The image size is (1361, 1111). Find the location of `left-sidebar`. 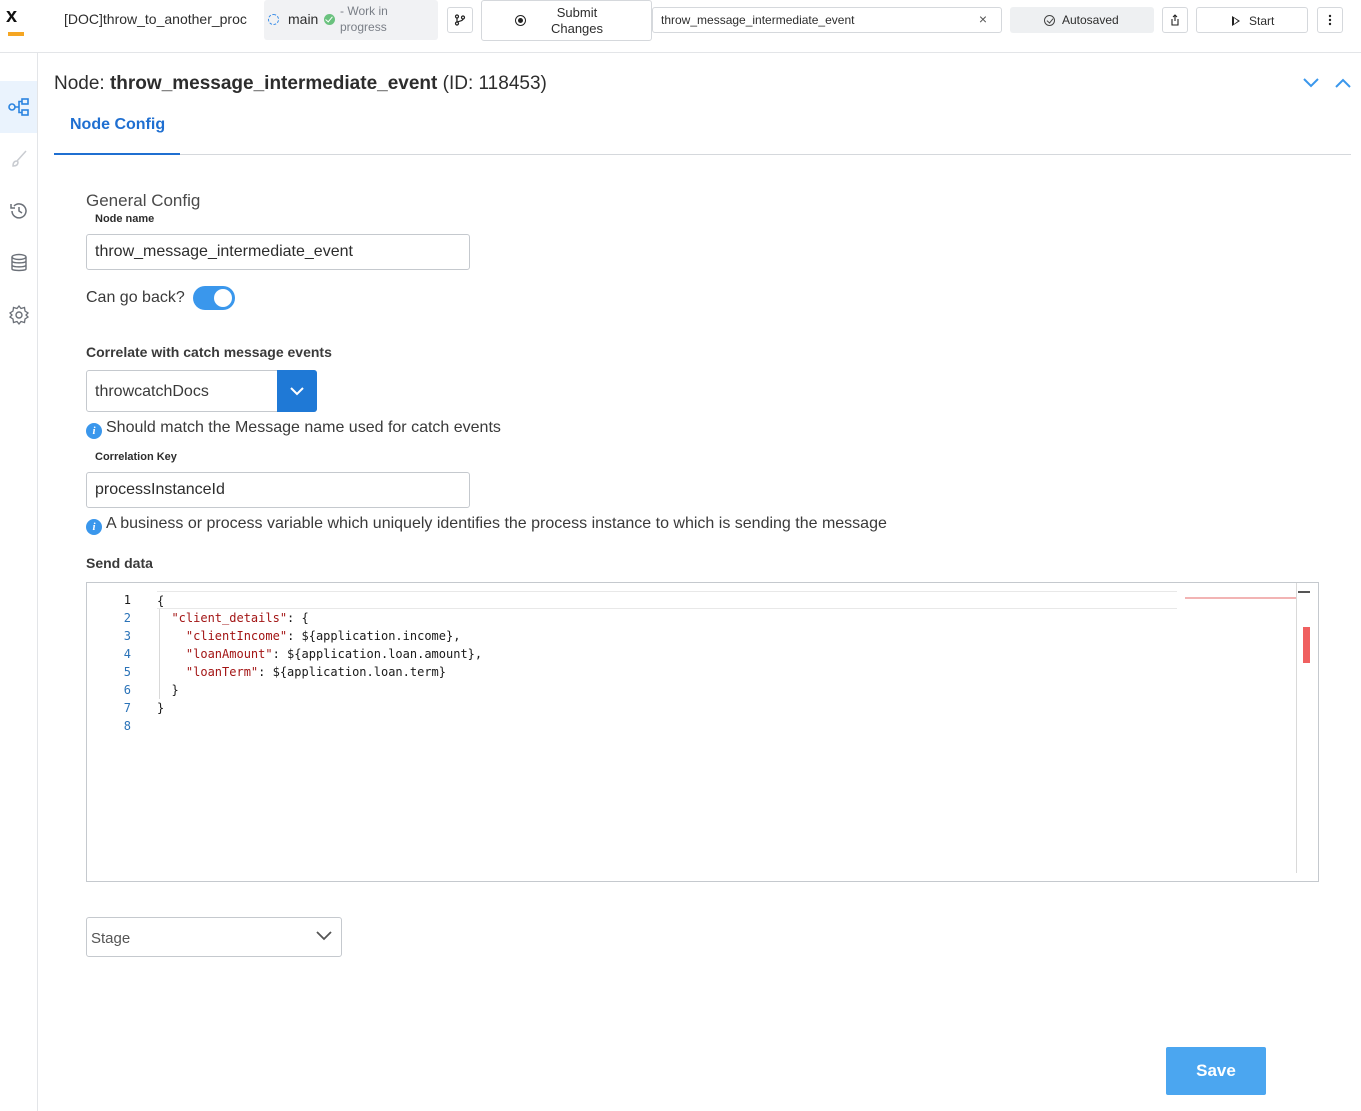

left-sidebar is located at coordinates (19, 582).